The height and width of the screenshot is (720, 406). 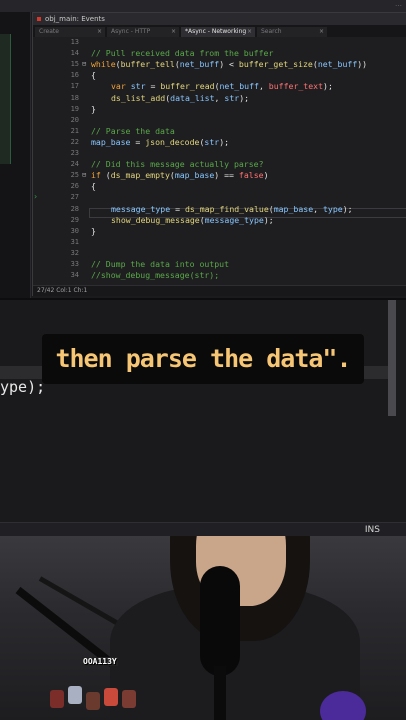 I want to click on pixel-characters, so click(x=97, y=701).